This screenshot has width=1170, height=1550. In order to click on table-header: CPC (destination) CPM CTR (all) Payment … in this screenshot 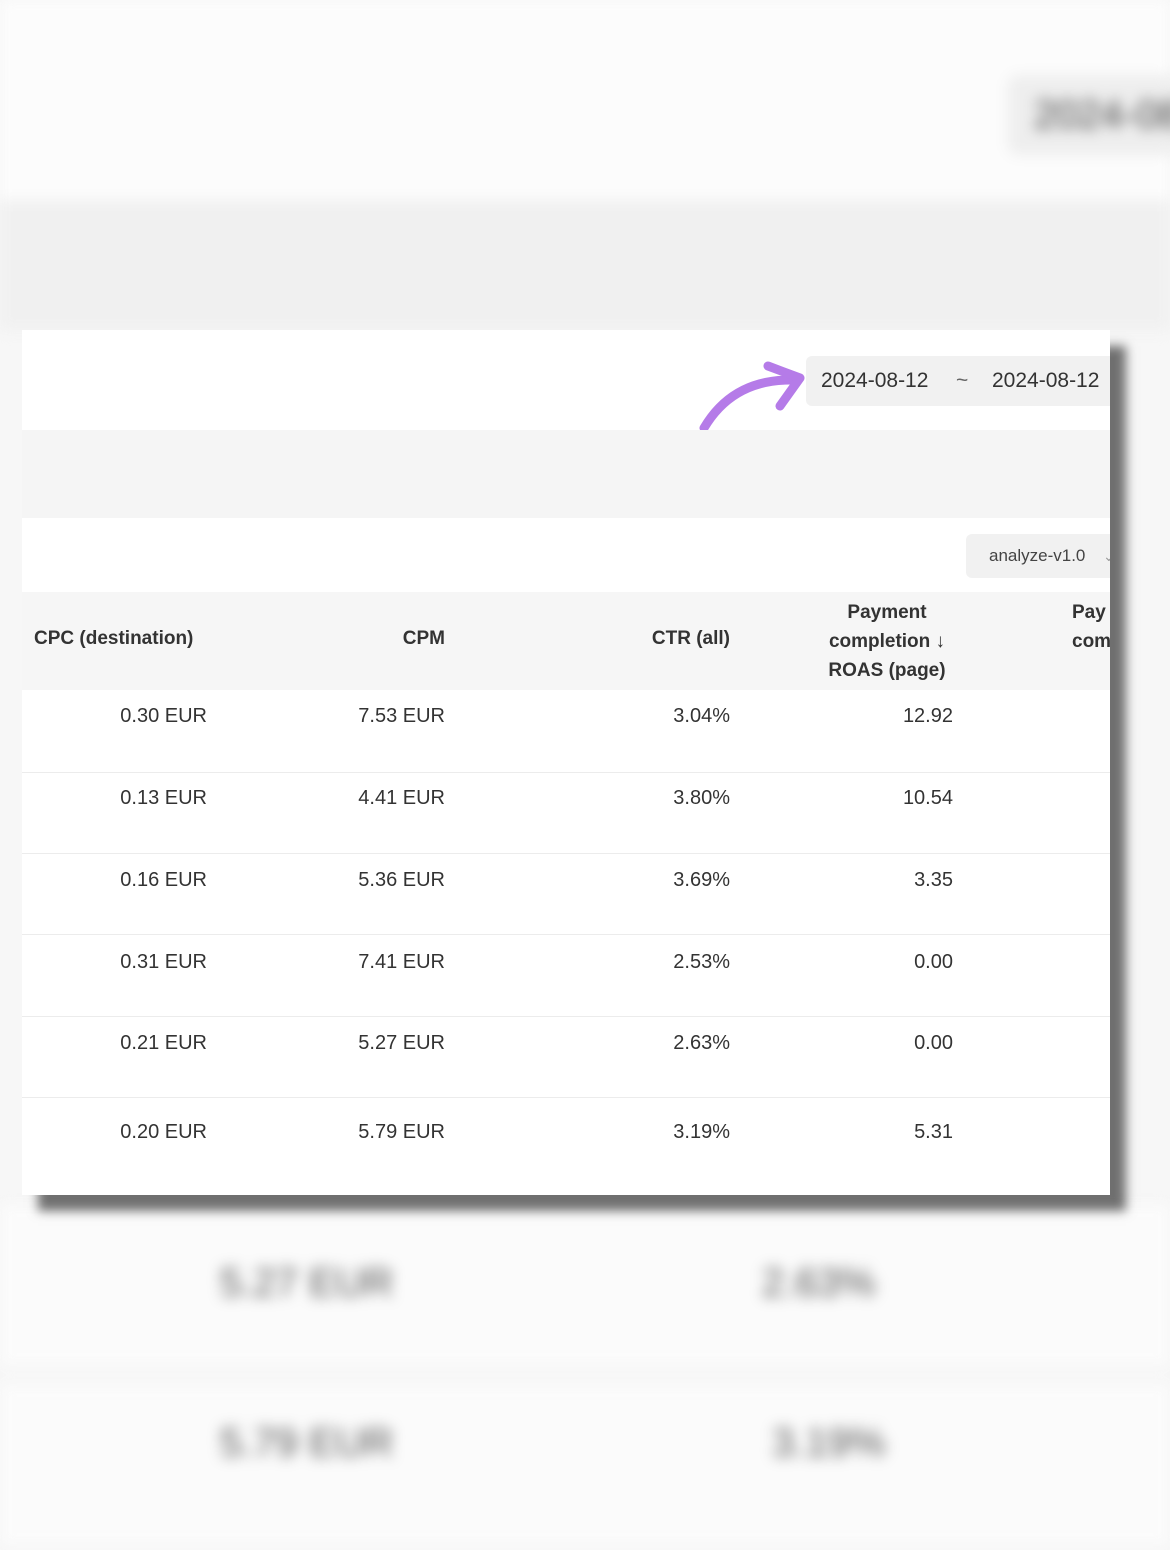, I will do `click(566, 641)`.